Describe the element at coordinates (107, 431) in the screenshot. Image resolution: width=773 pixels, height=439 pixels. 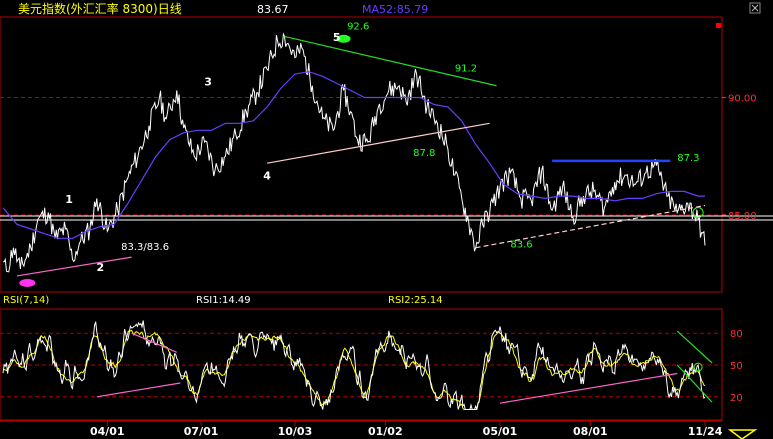
I see `x-tick-label: 04/01` at that location.